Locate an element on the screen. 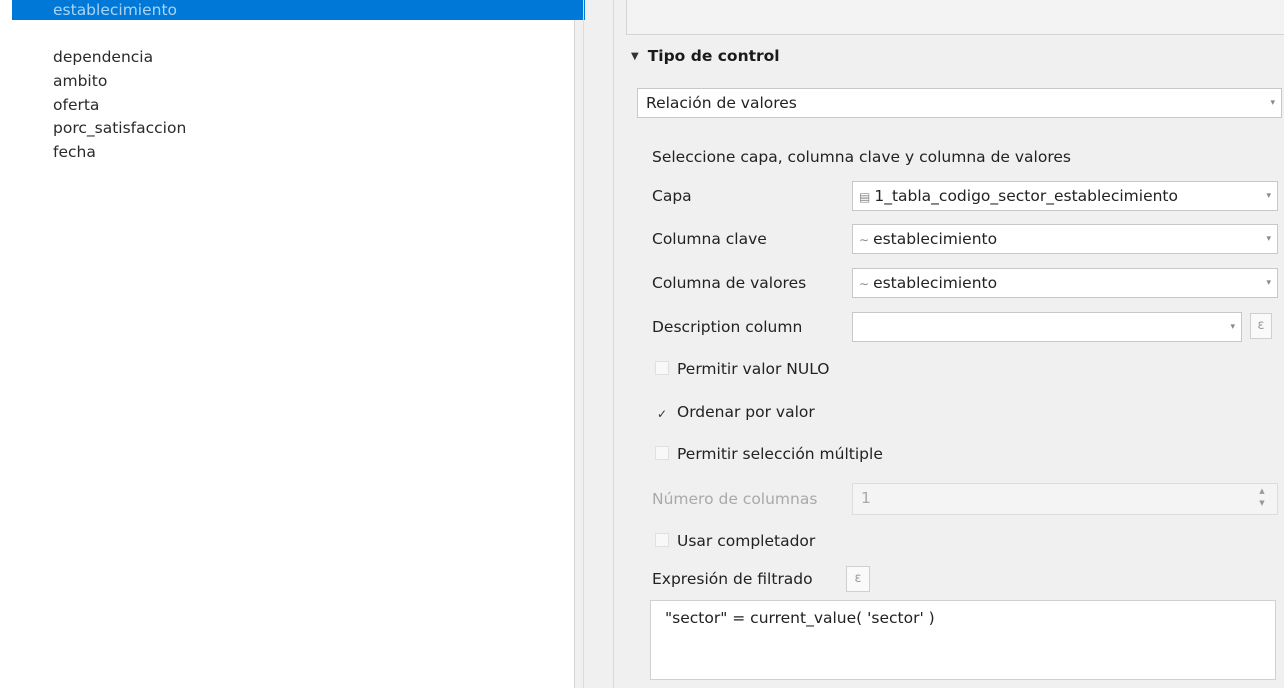  value-column-value: establecimiento is located at coordinates (935, 283).